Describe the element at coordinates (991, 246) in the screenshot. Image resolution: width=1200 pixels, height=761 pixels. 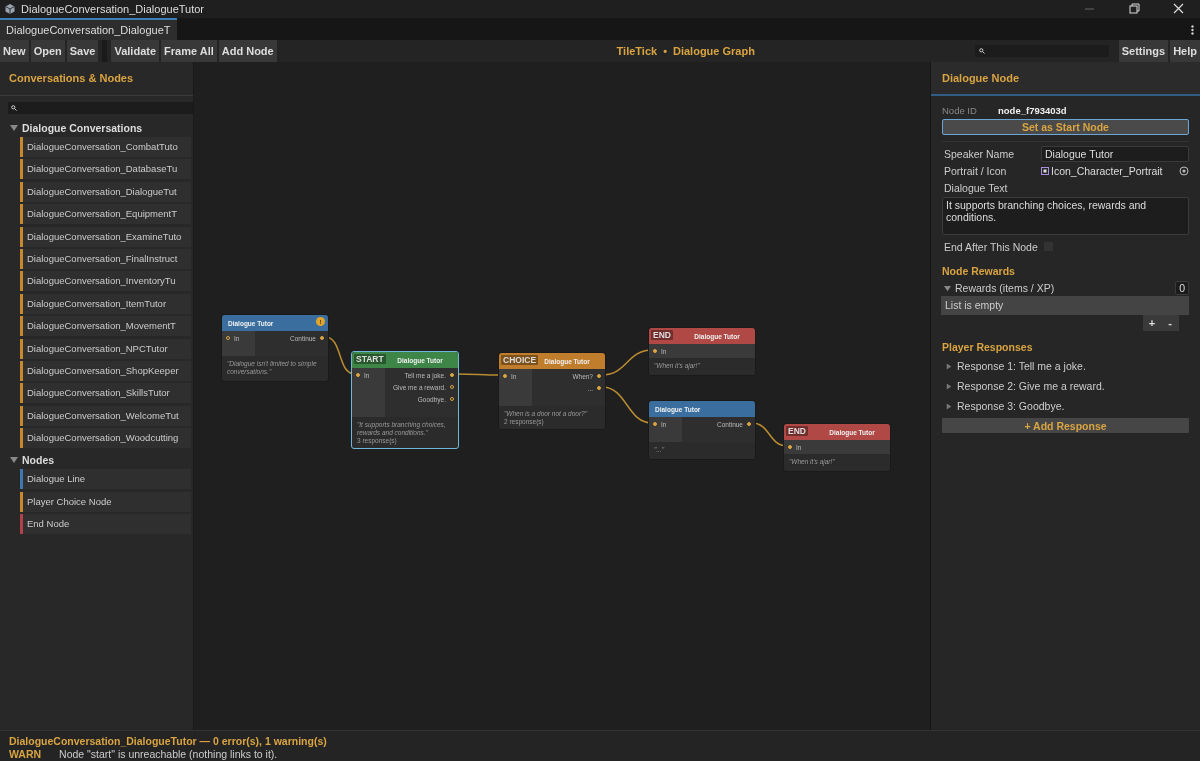
I see `field-label: End After This Node` at that location.